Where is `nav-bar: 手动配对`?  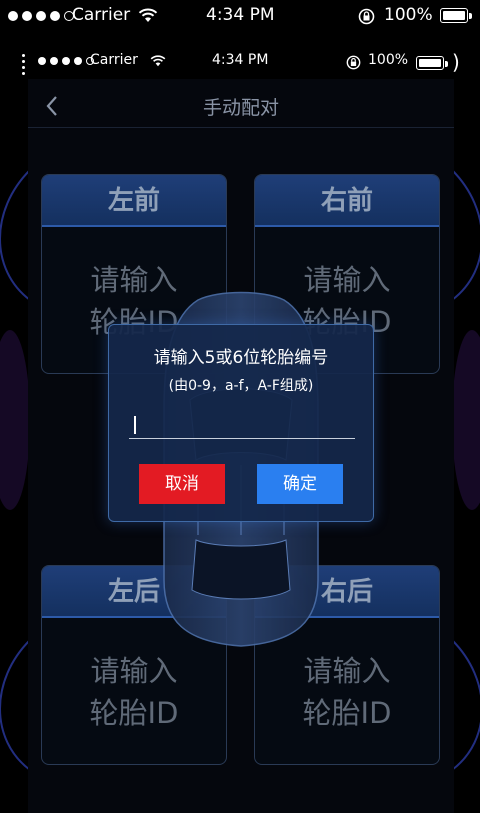
nav-bar: 手动配对 is located at coordinates (241, 106).